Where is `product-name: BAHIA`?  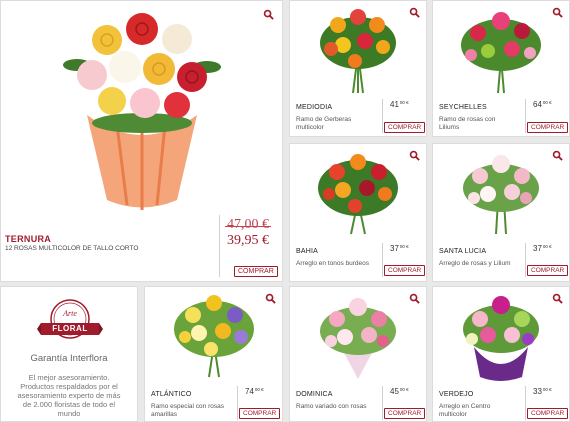
product-name: BAHIA is located at coordinates (307, 251).